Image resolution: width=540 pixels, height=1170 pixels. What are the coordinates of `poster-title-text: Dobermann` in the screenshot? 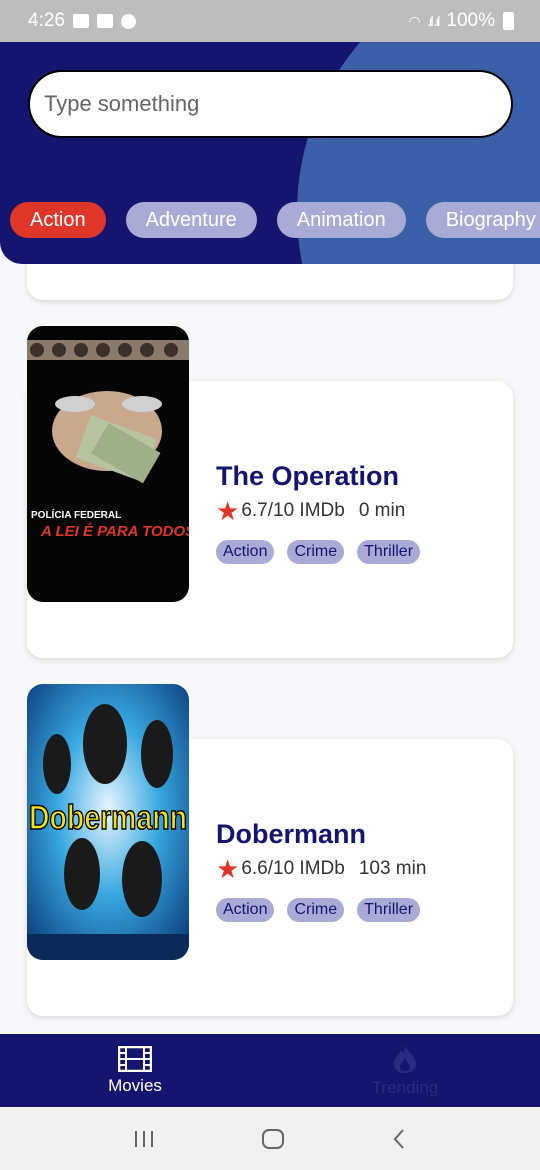 It's located at (108, 818).